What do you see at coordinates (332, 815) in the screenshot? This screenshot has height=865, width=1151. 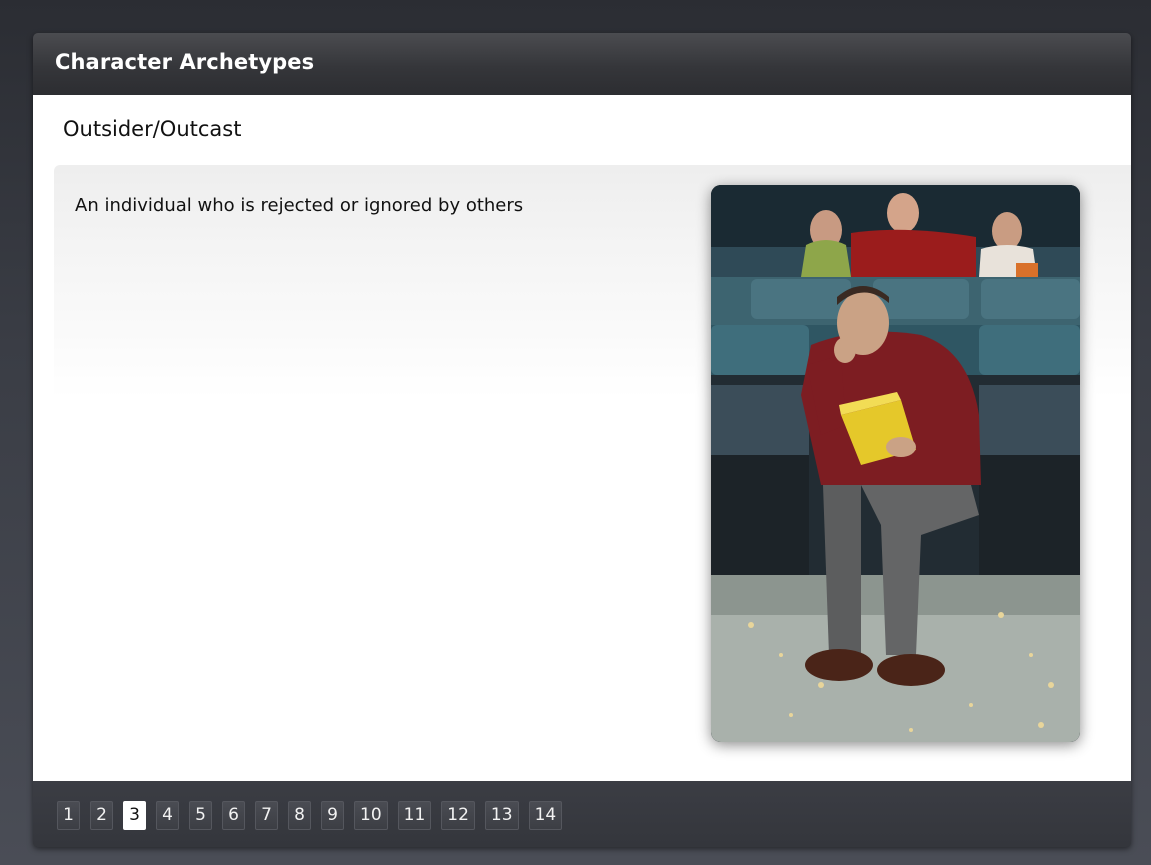 I see `page-button-9: 9` at bounding box center [332, 815].